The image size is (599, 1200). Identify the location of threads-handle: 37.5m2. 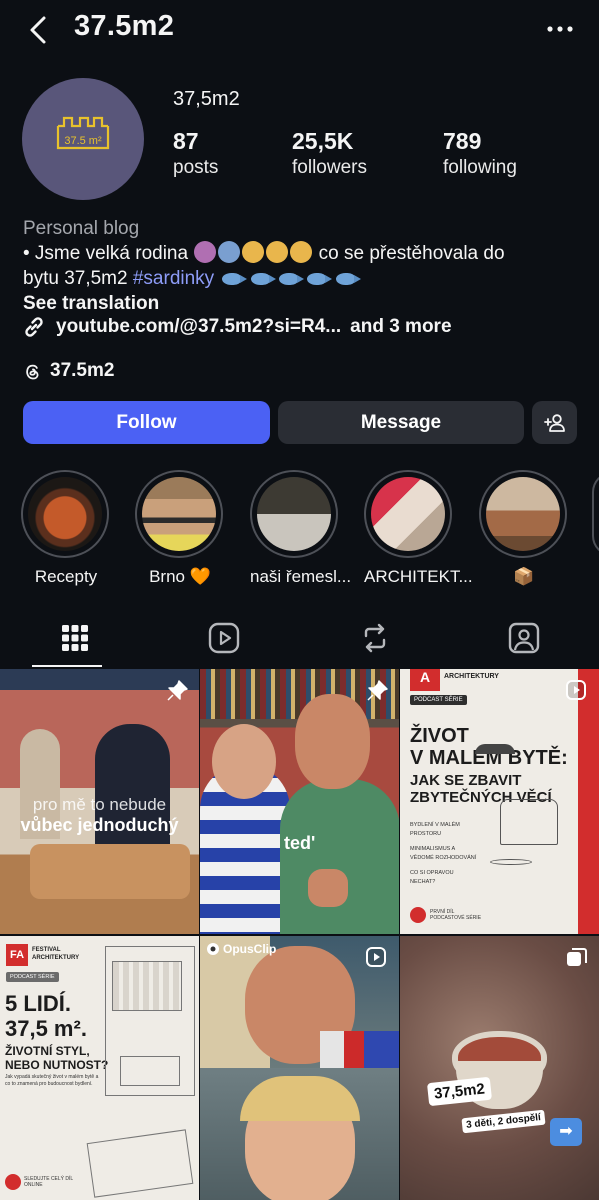
(82, 370).